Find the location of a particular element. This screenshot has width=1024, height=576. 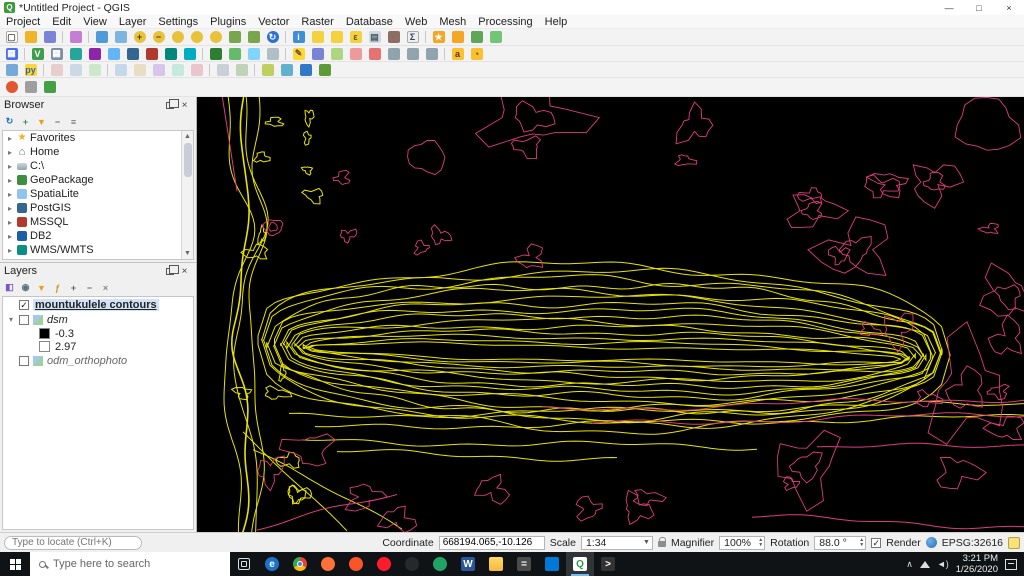

taskbar-app-store is located at coordinates (552, 564).